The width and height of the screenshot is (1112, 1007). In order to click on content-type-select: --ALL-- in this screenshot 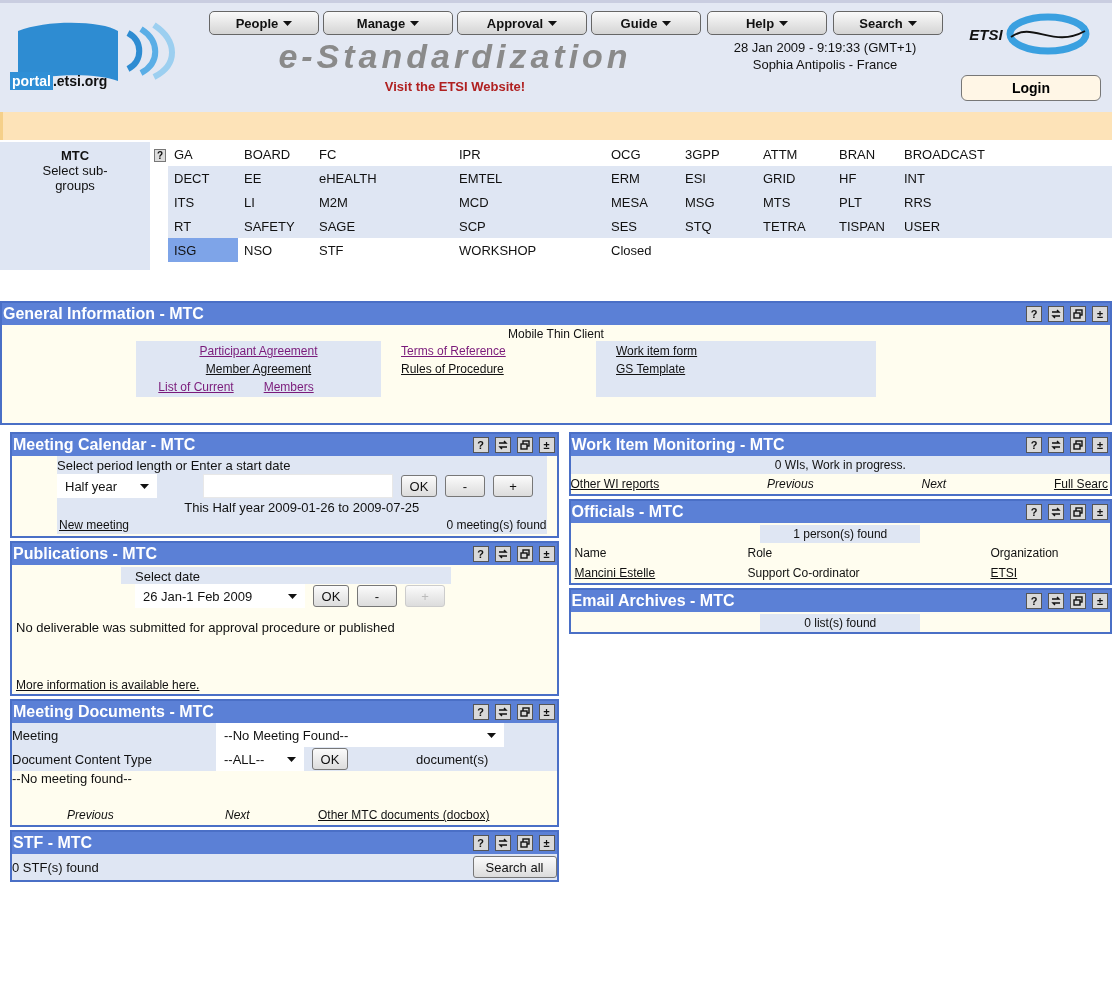, I will do `click(260, 759)`.